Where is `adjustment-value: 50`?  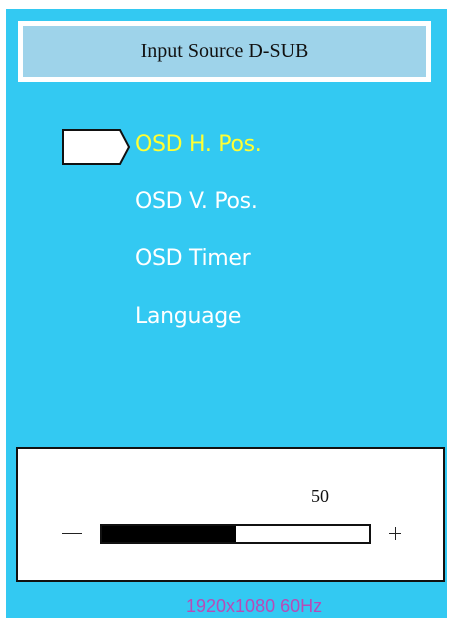 adjustment-value: 50 is located at coordinates (320, 496).